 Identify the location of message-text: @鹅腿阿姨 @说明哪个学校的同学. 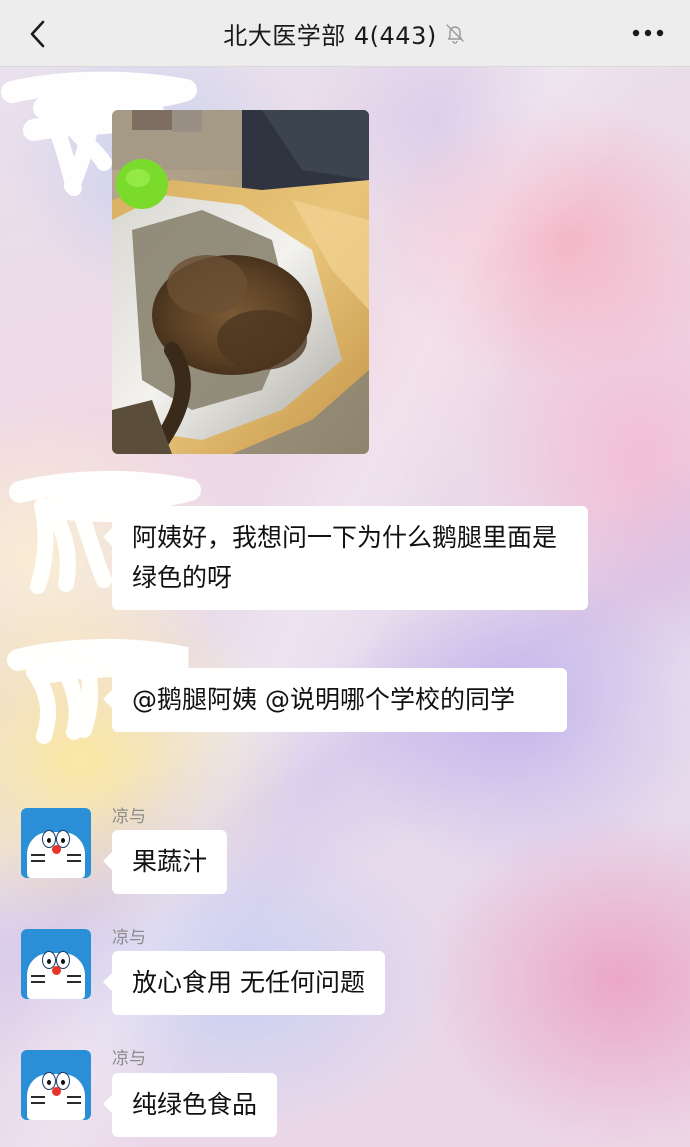
(323, 699).